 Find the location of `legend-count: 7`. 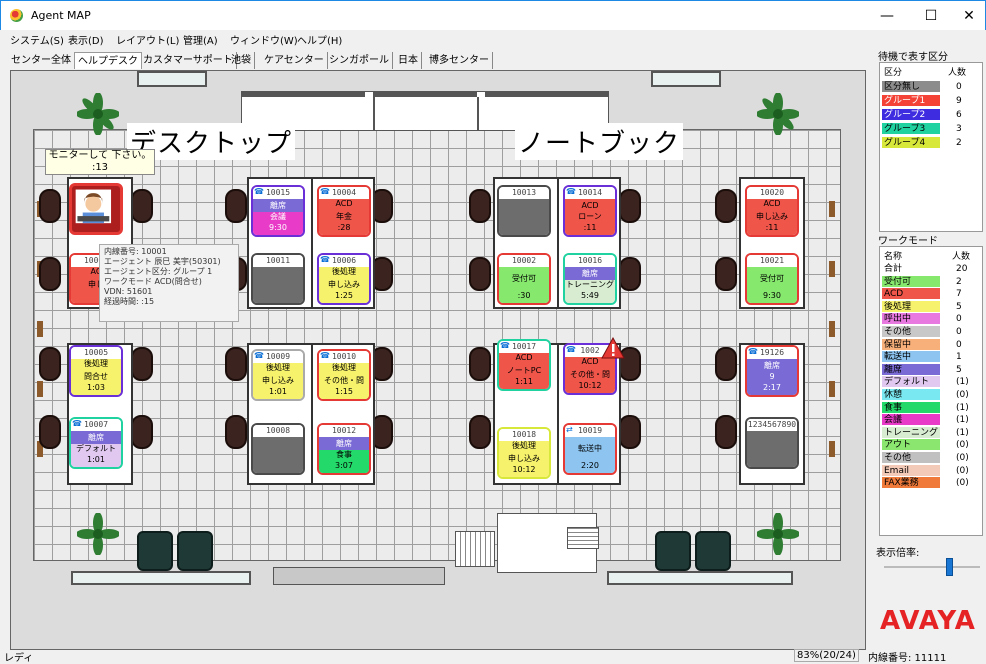

legend-count: 7 is located at coordinates (959, 294).